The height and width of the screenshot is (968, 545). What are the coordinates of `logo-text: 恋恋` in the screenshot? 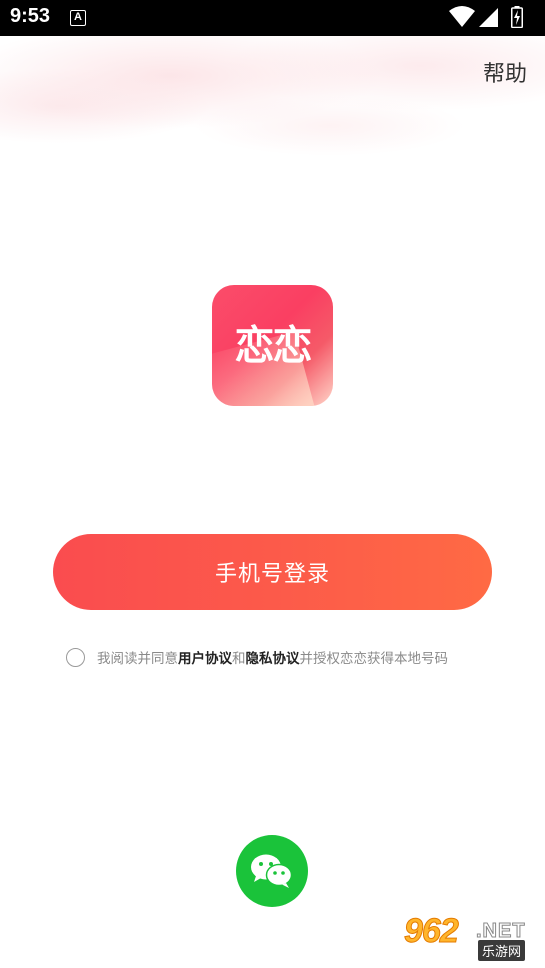 It's located at (273, 346).